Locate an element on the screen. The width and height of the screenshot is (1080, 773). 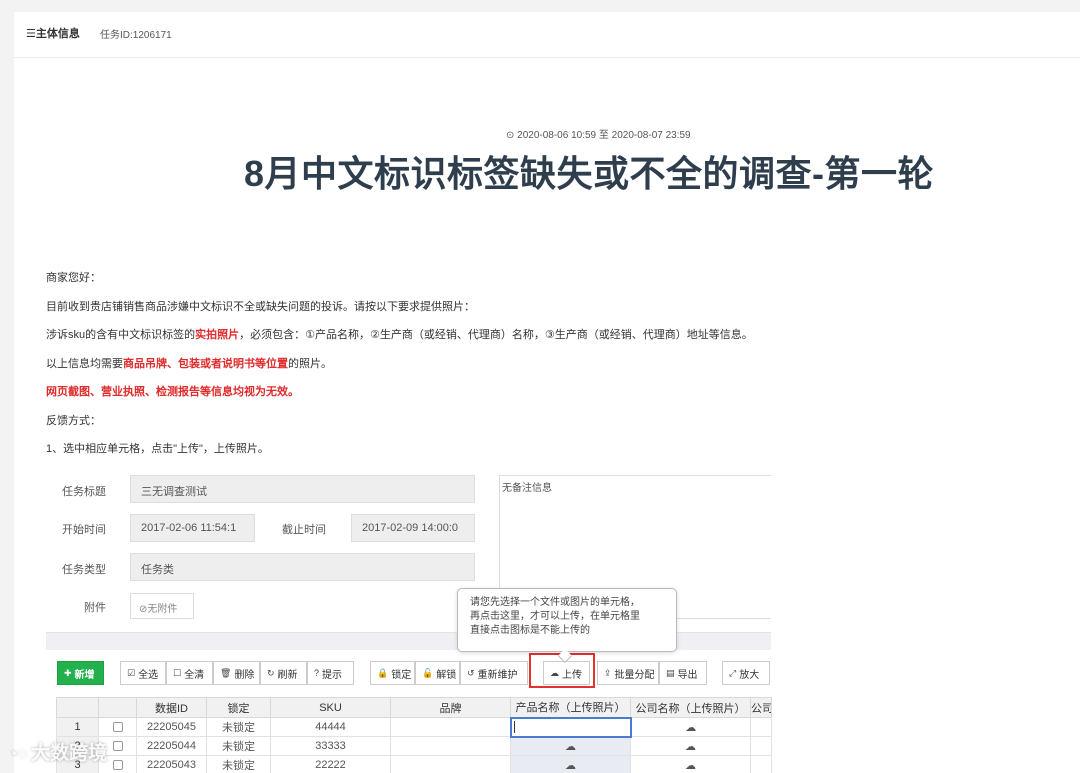
watermark: ◔◌ 大数跨境 is located at coordinates (58, 753).